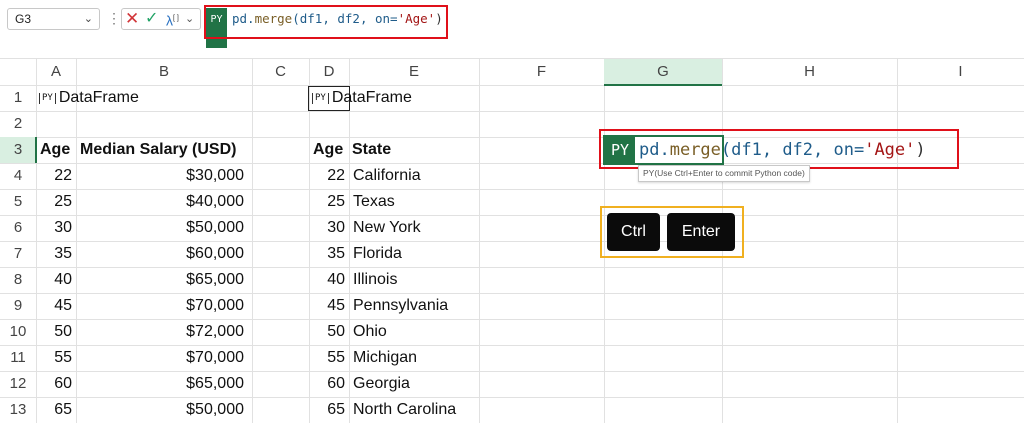  I want to click on column-header-a: A, so click(56, 72).